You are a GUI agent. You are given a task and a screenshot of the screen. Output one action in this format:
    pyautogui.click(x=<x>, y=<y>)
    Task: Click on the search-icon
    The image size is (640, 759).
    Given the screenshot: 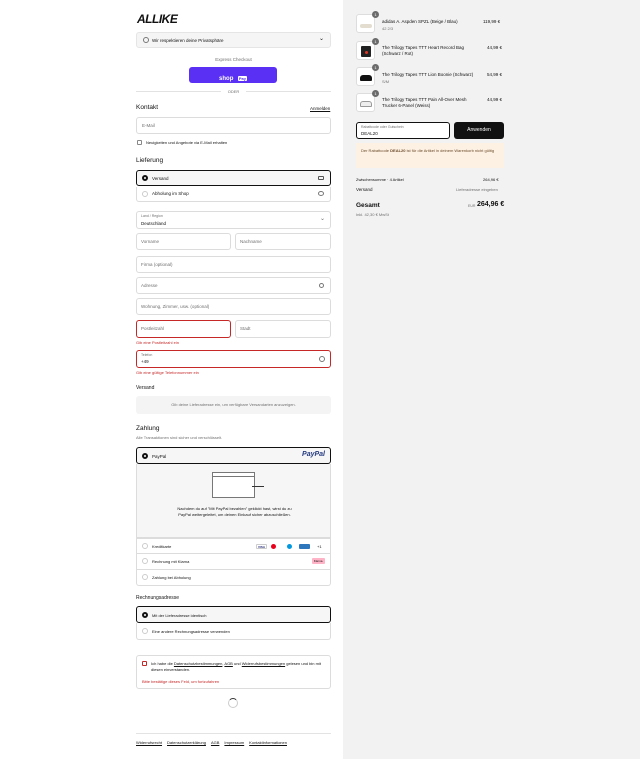 What is the action you would take?
    pyautogui.click(x=321, y=285)
    